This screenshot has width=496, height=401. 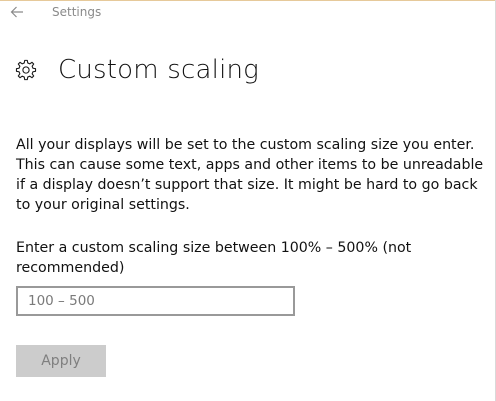 What do you see at coordinates (61, 361) in the screenshot?
I see `apply-button: Apply` at bounding box center [61, 361].